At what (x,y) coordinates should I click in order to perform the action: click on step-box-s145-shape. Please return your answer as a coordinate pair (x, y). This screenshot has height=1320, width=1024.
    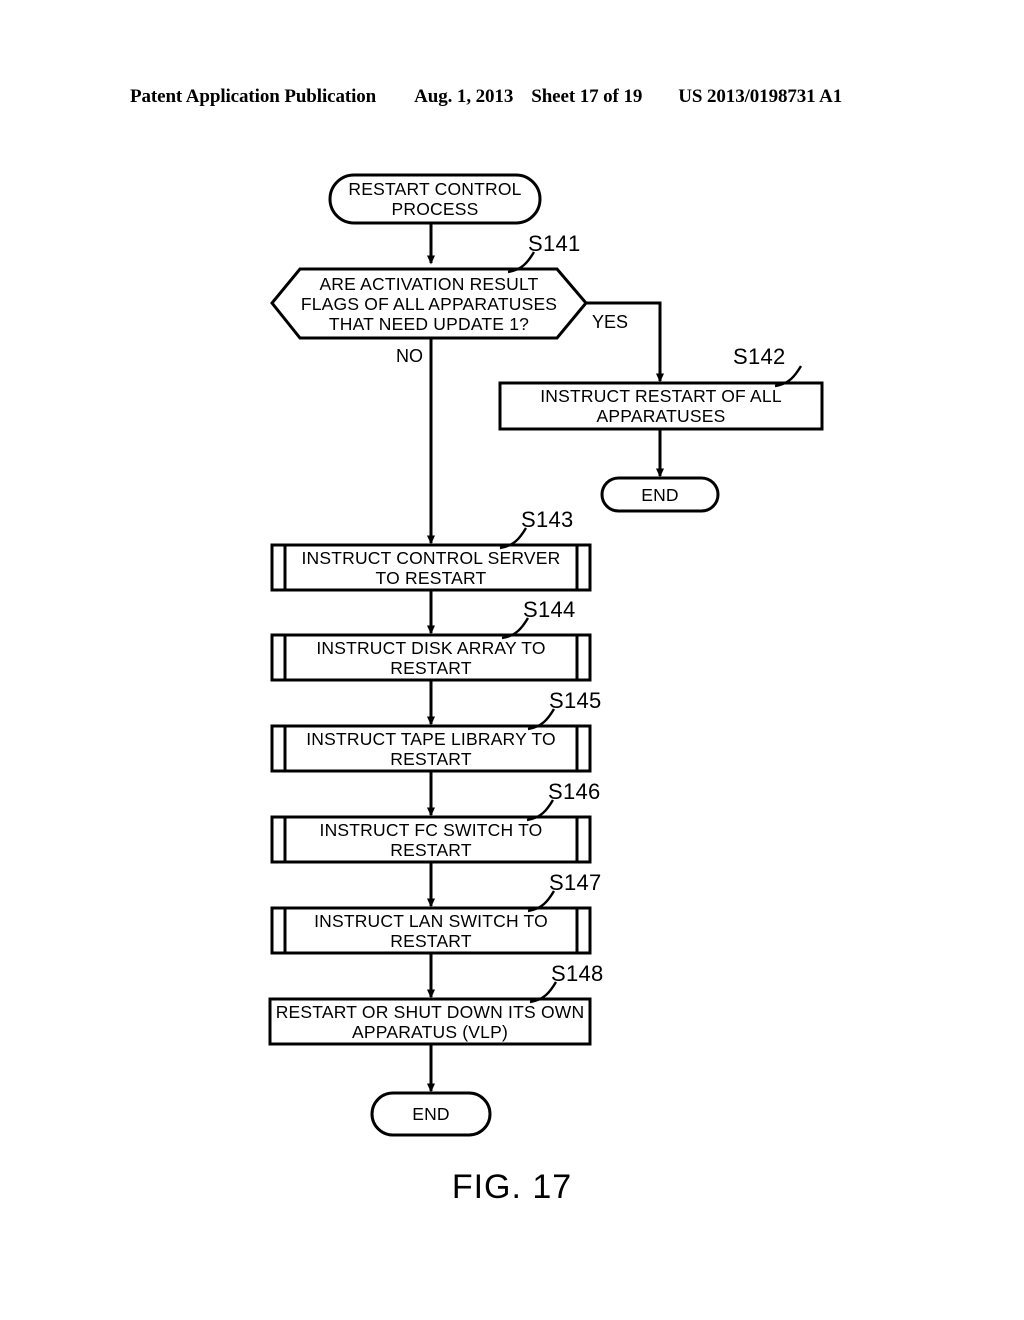
    Looking at the image, I should click on (431, 748).